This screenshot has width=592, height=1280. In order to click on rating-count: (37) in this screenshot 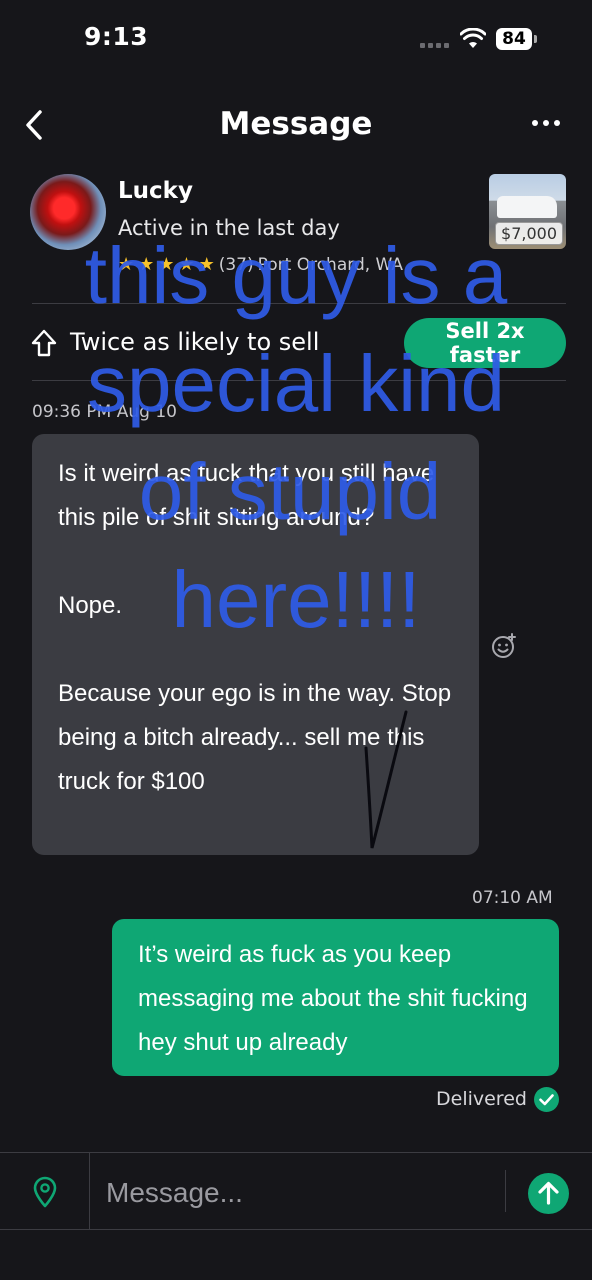, I will do `click(236, 264)`.